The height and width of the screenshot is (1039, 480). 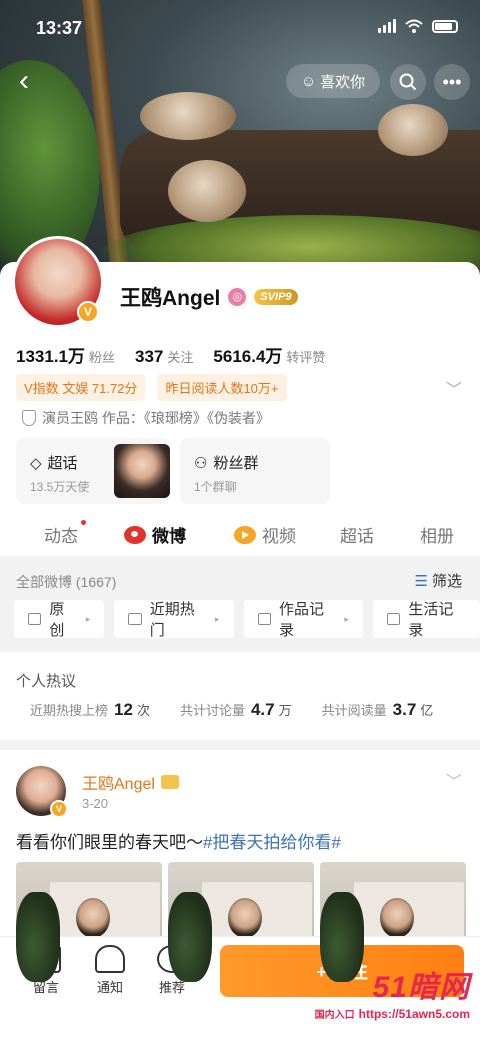 I want to click on bell-icon, so click(x=110, y=959).